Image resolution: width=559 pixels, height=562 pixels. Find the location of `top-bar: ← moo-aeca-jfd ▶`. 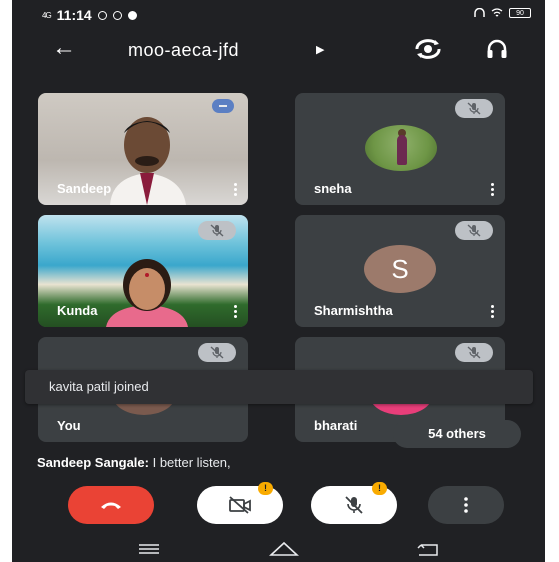

top-bar: ← moo-aeca-jfd ▶ is located at coordinates (278, 50).